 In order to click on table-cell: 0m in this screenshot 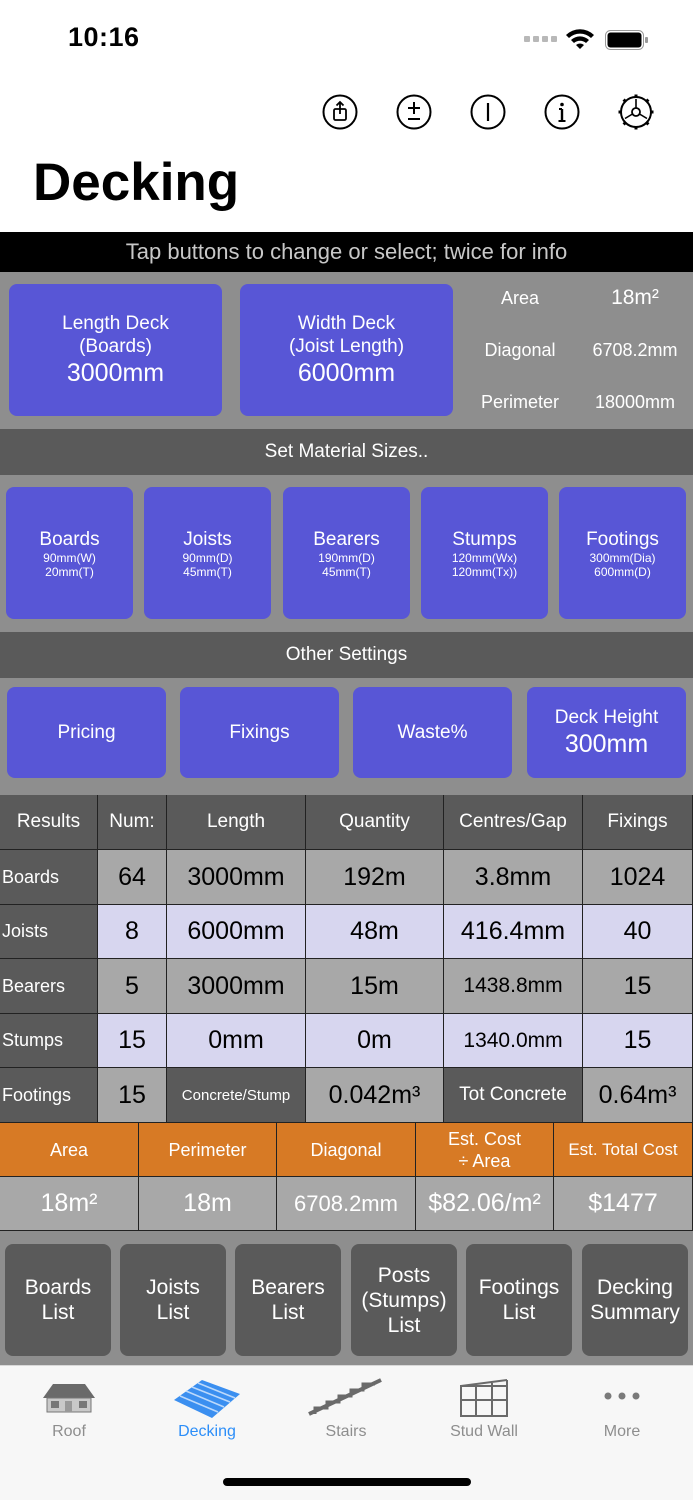, I will do `click(375, 1041)`.